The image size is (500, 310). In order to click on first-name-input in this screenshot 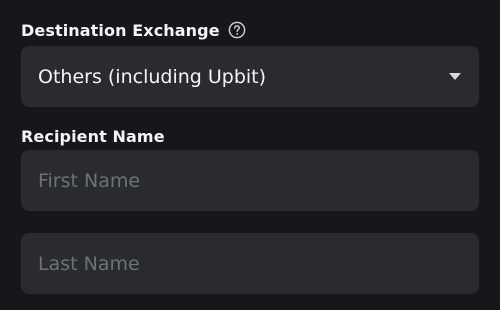, I will do `click(249, 180)`.